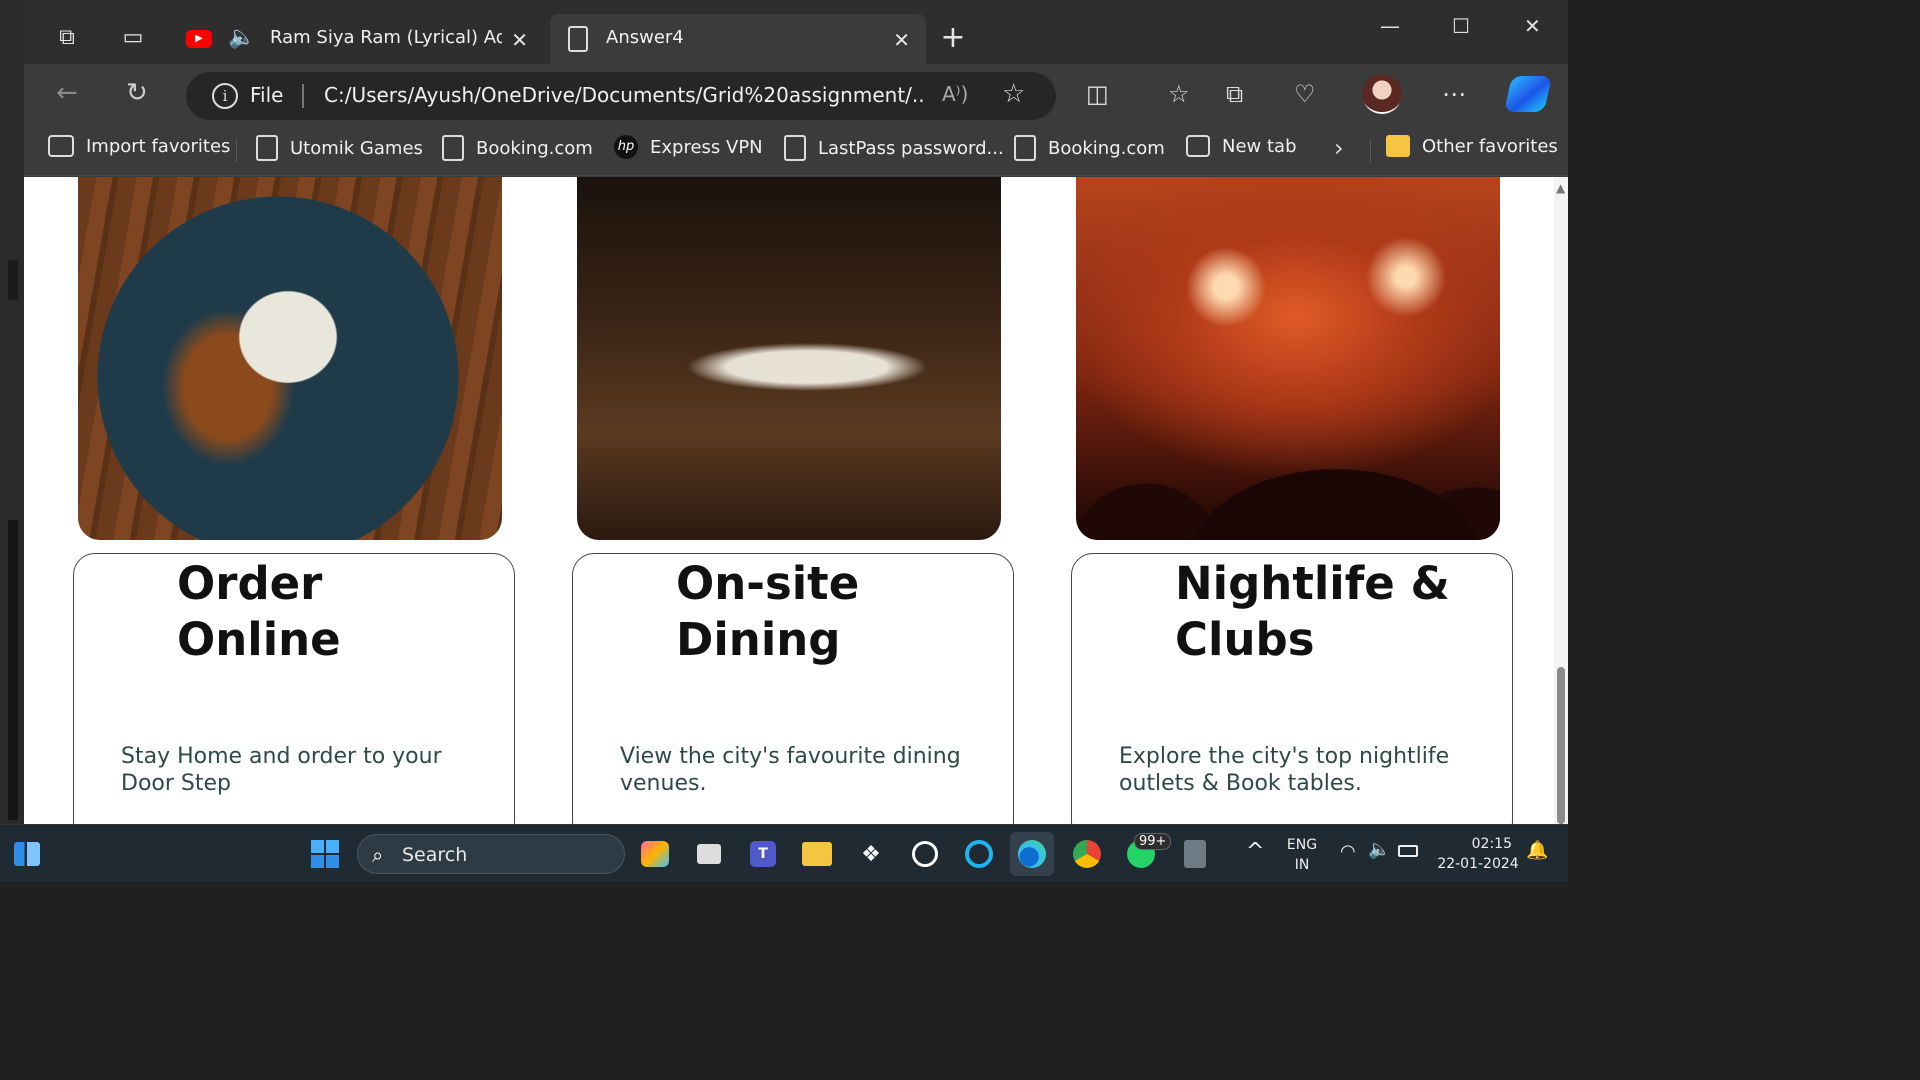  I want to click on wifi-icon: ◠, so click(1348, 851).